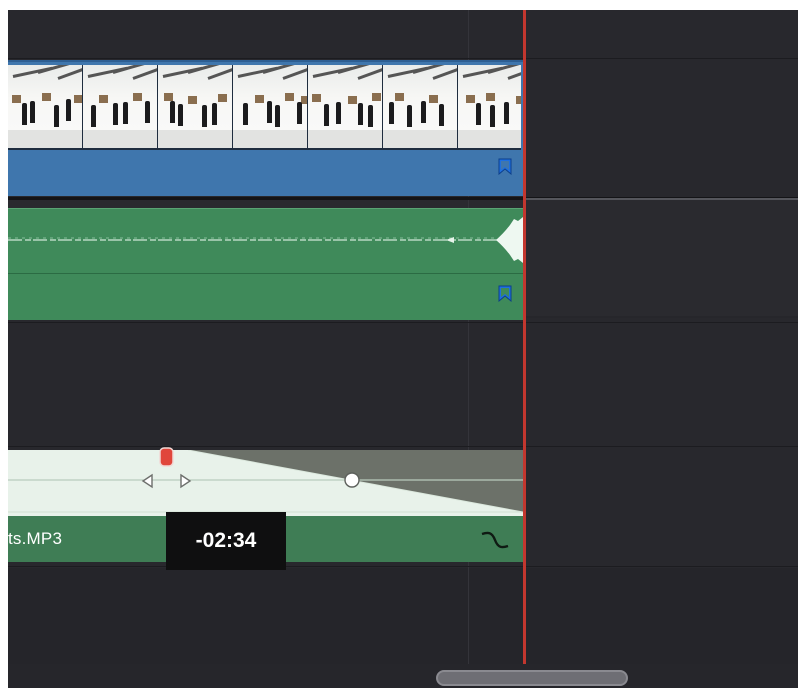 Image resolution: width=798 pixels, height=688 pixels. I want to click on fade-duration-tooltip: -02:34, so click(226, 541).